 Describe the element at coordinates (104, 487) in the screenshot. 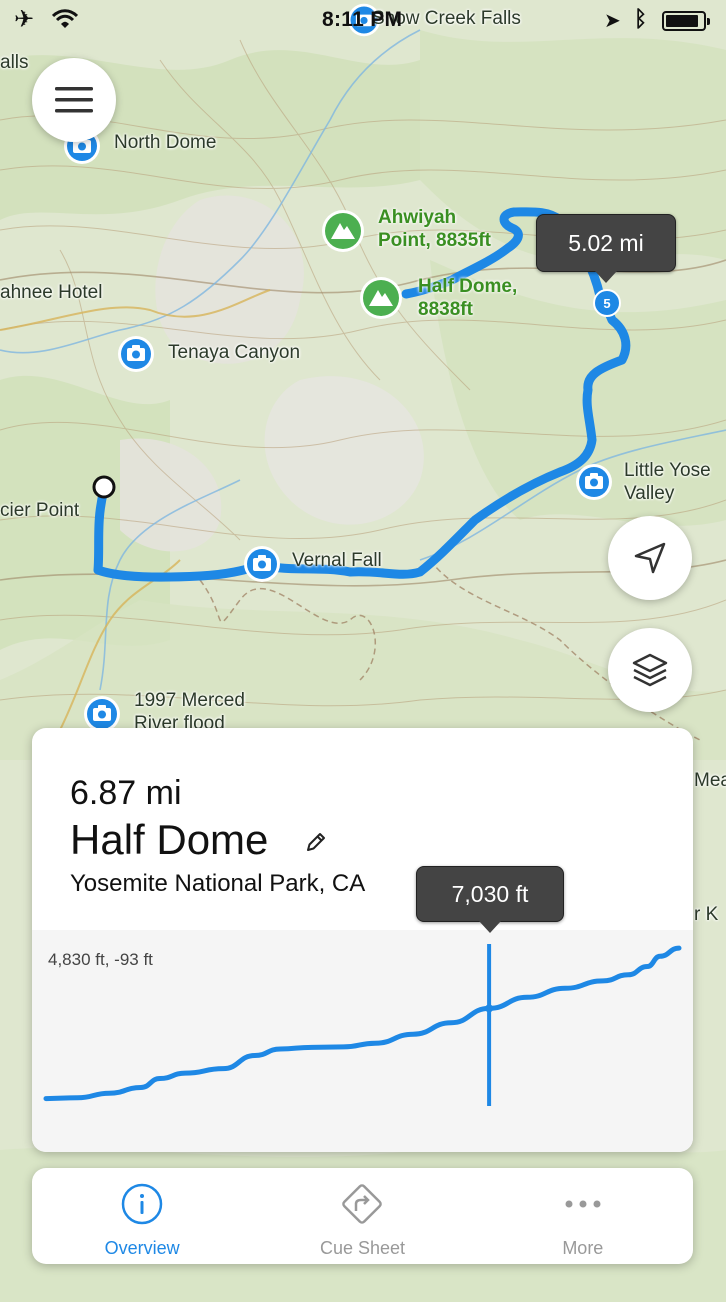

I see `route-start-marker` at that location.